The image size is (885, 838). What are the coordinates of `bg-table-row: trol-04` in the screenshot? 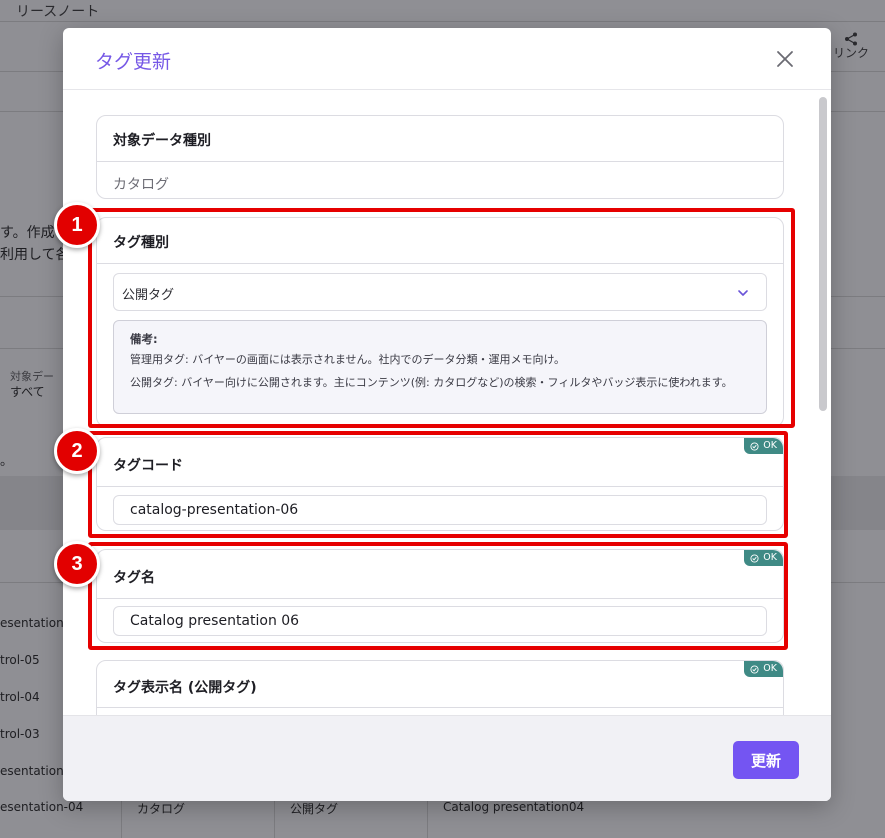 It's located at (20, 697).